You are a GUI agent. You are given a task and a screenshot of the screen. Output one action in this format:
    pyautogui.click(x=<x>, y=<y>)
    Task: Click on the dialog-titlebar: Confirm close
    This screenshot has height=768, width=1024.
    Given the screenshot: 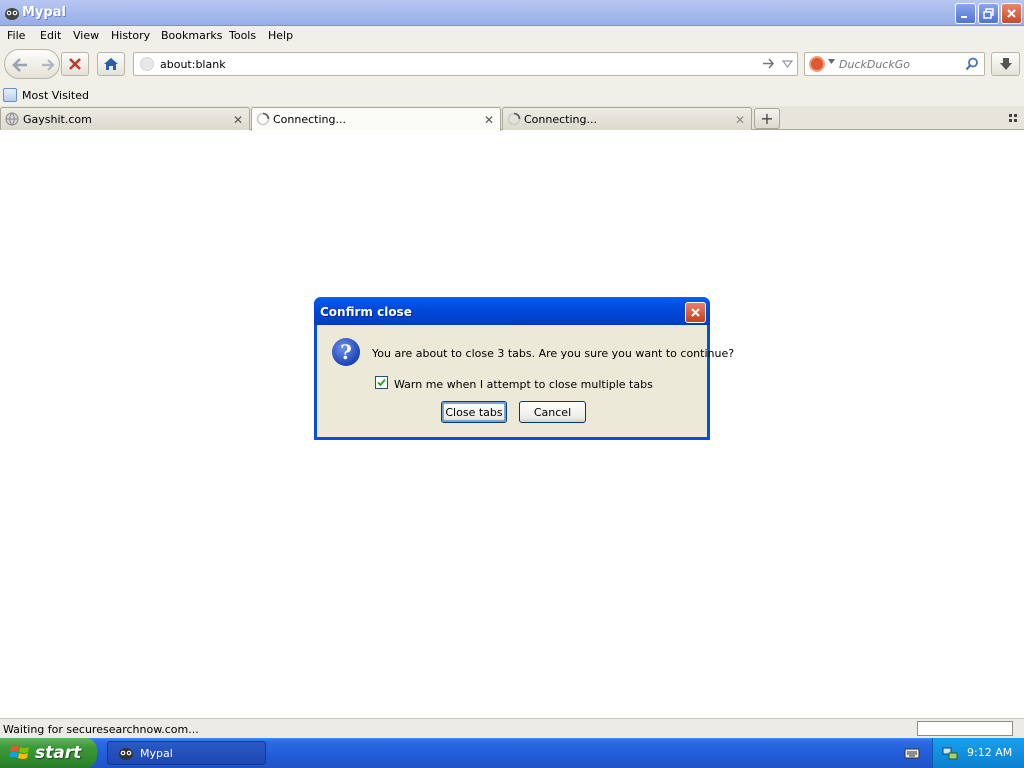 What is the action you would take?
    pyautogui.click(x=512, y=311)
    